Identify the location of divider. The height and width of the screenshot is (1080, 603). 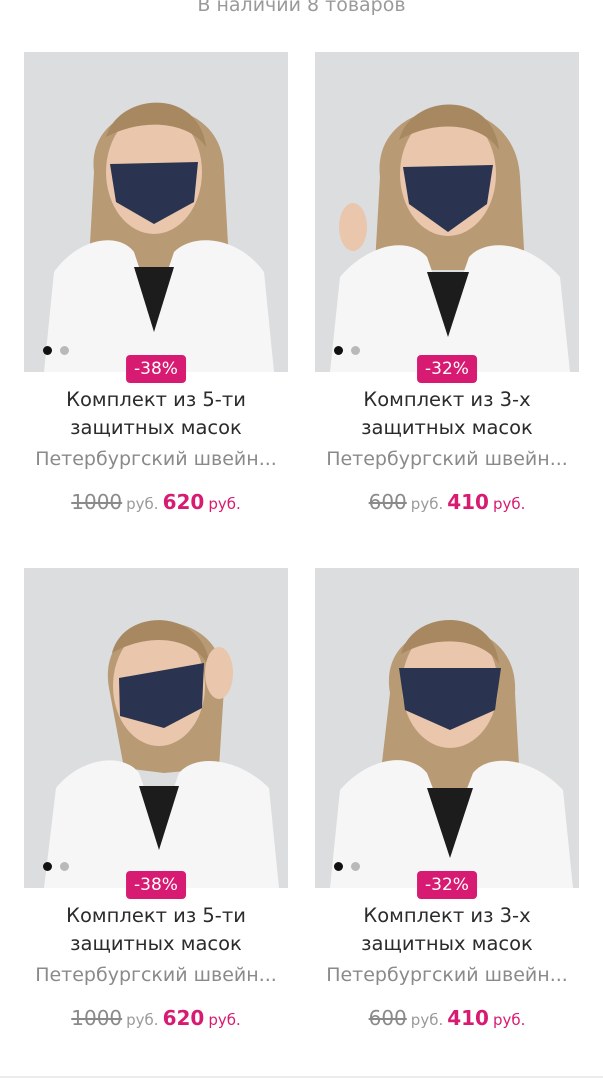
(301, 1077).